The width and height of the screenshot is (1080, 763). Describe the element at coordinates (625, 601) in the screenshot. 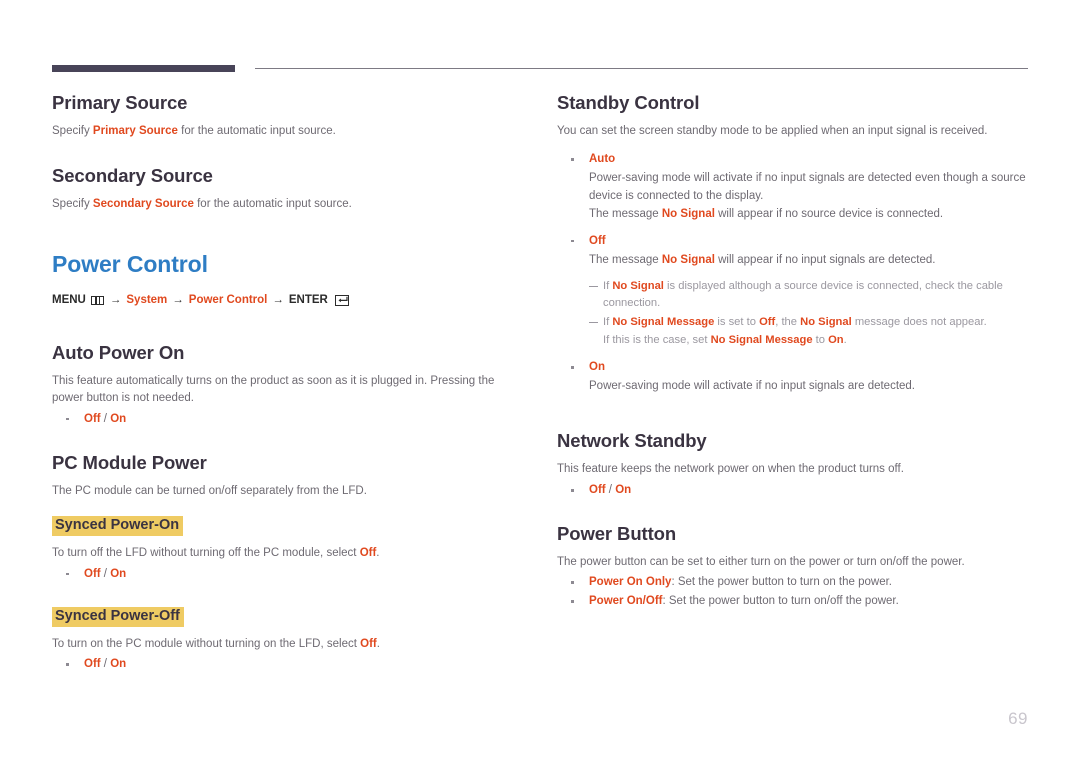

I see `option-power-on-off: Power On/Off` at that location.